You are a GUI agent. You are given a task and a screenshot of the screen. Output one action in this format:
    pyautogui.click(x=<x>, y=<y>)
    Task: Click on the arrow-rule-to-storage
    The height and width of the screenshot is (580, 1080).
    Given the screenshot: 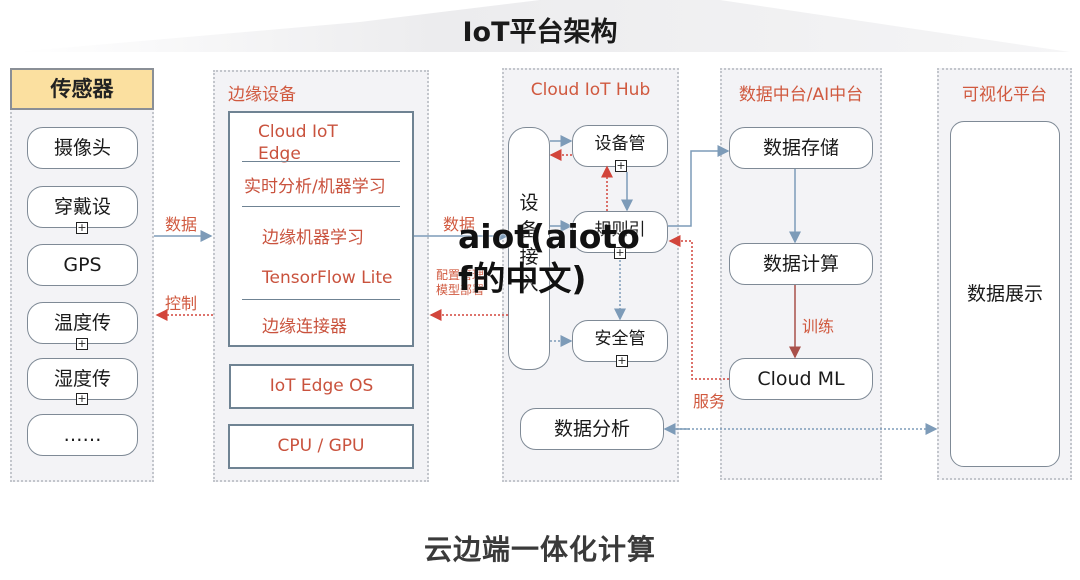 What is the action you would take?
    pyautogui.click(x=699, y=186)
    